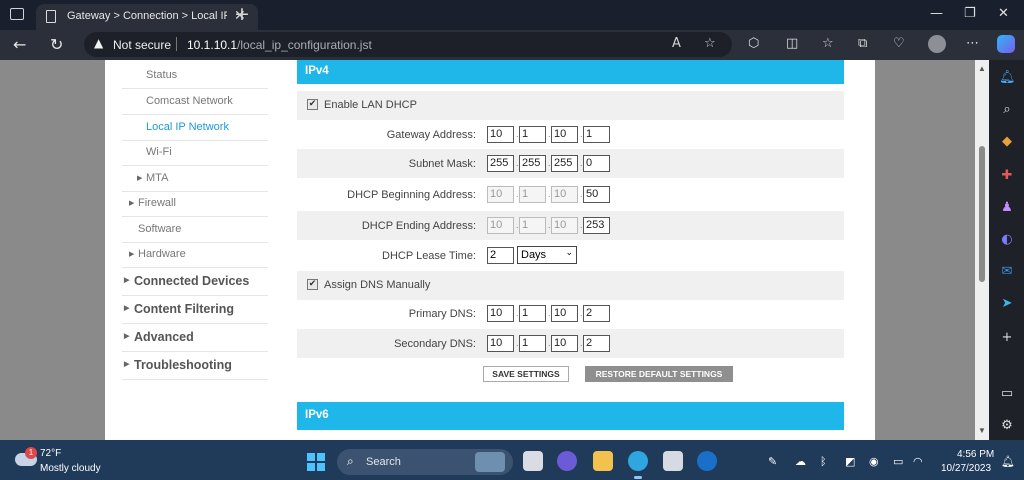 Image resolution: width=1024 pixels, height=480 pixels. What do you see at coordinates (596, 313) in the screenshot?
I see `primary-dns-octet-4: 2` at bounding box center [596, 313].